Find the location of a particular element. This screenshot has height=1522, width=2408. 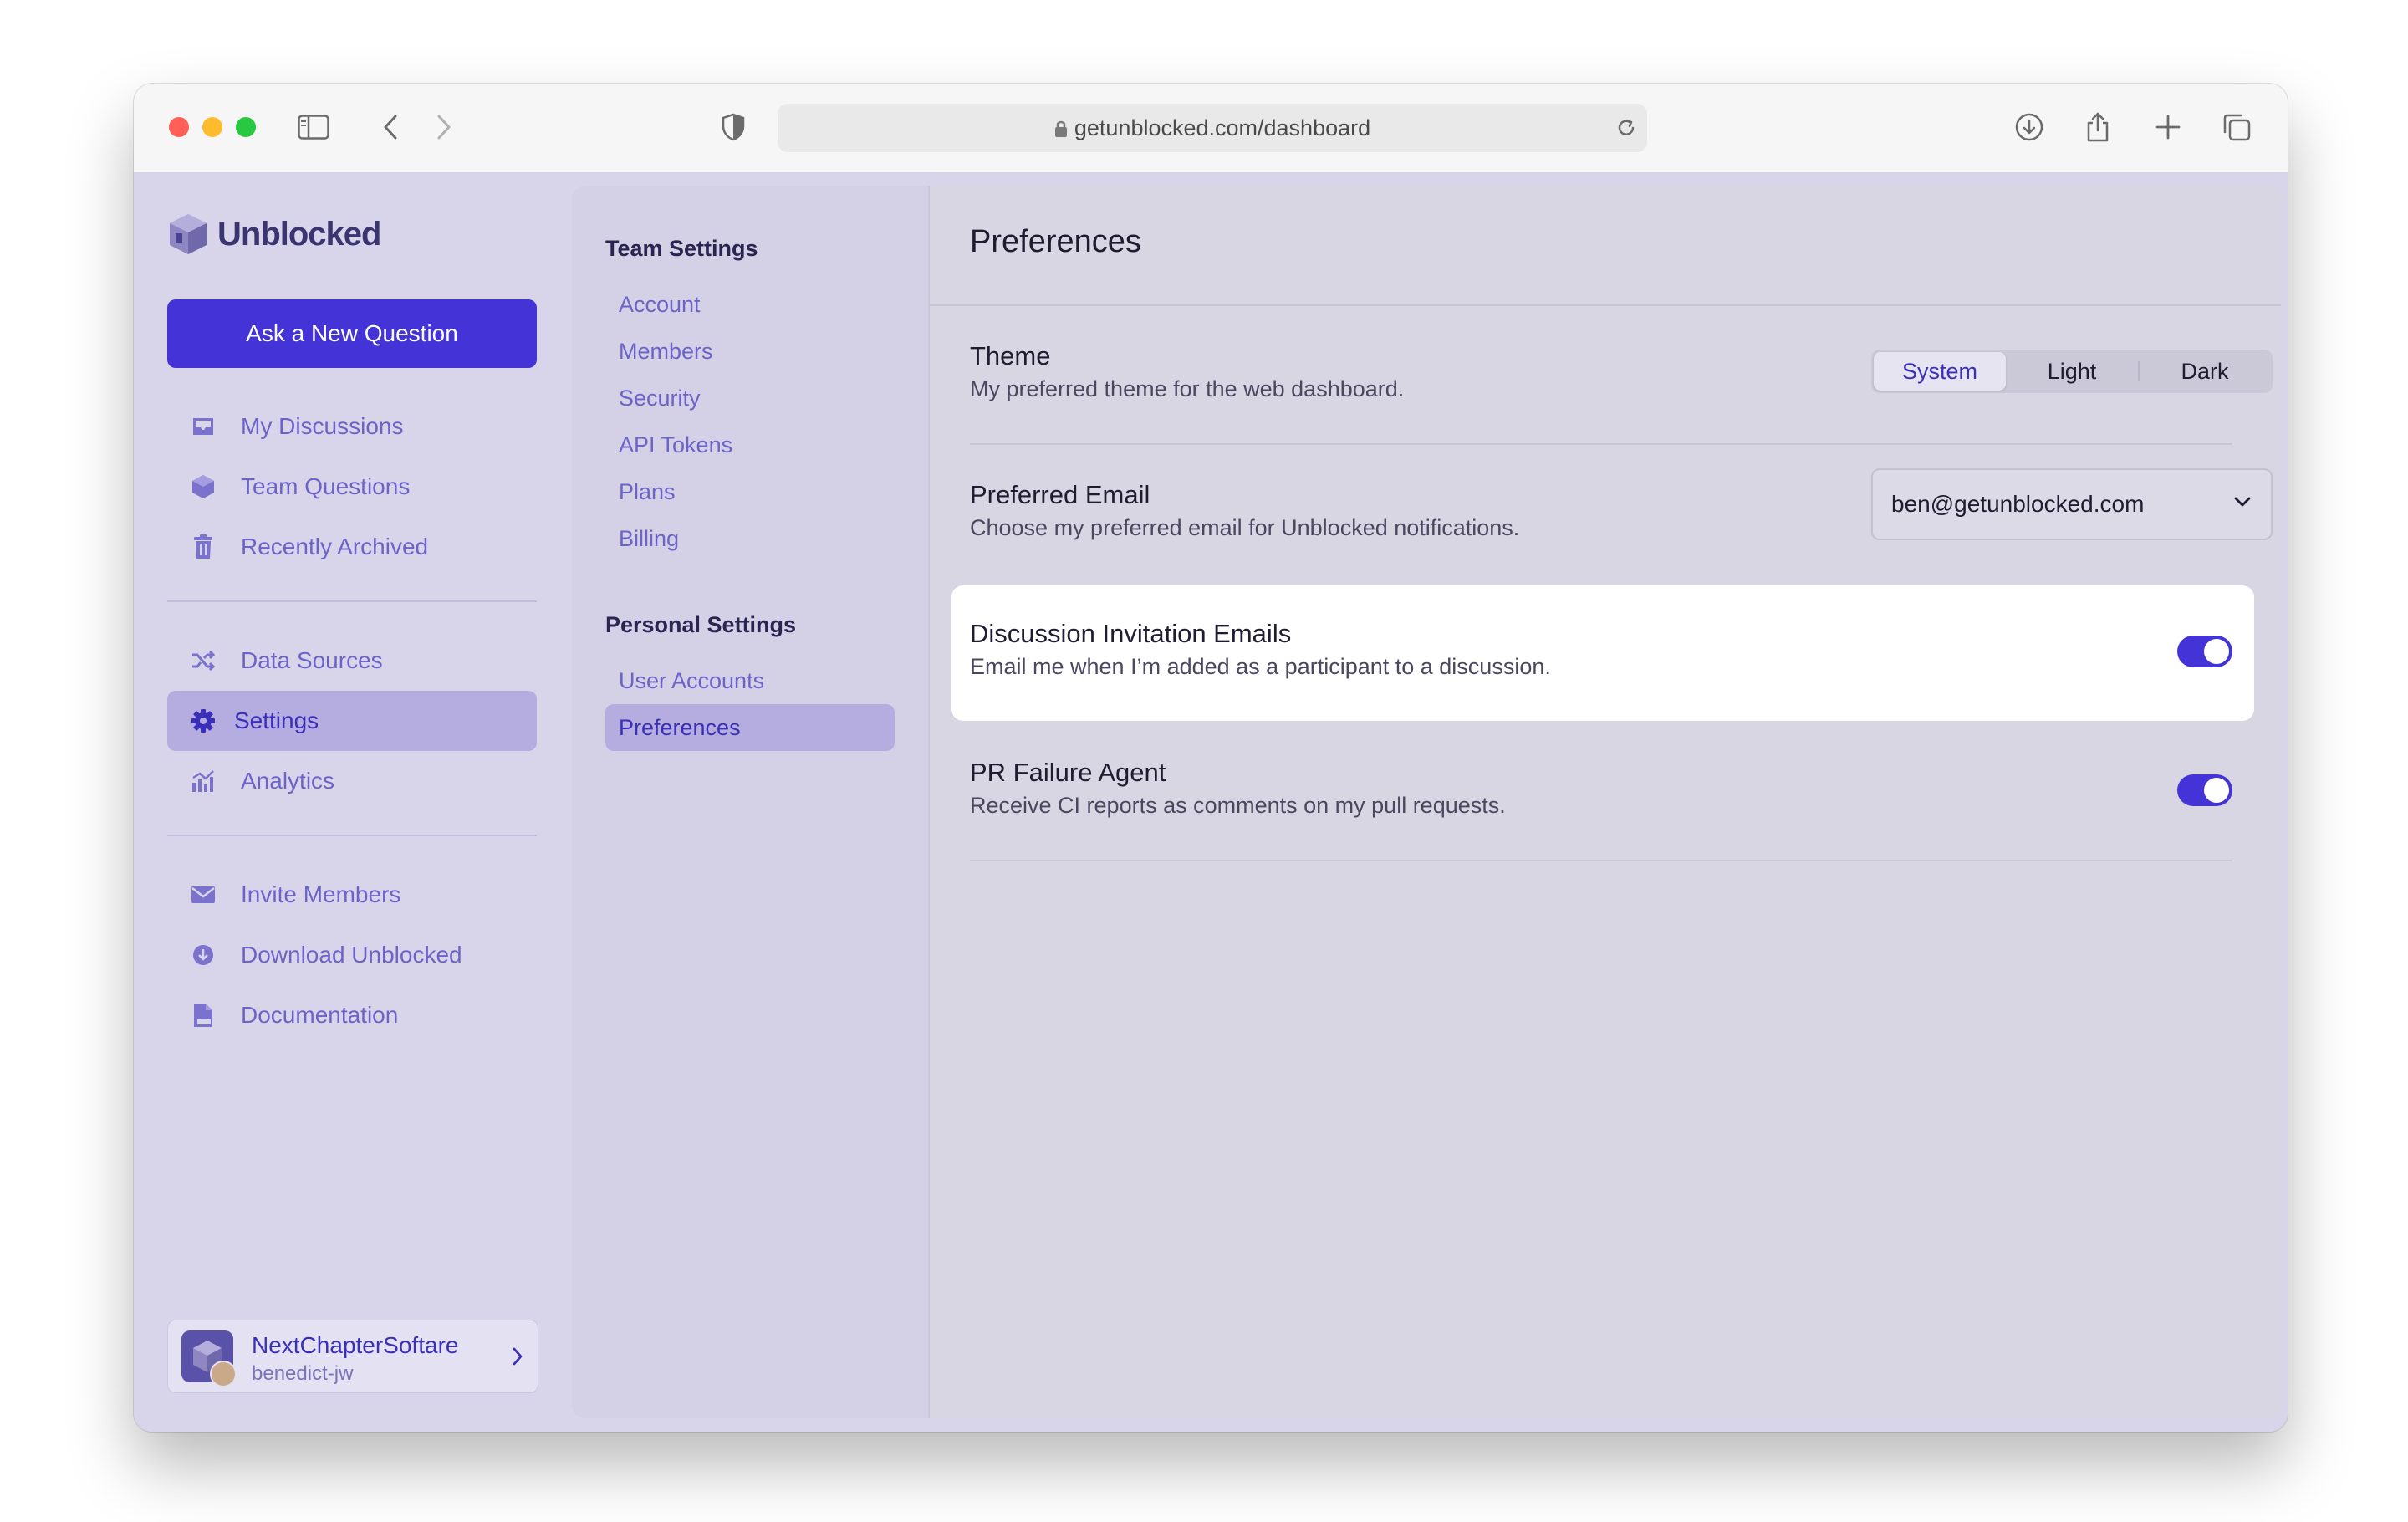

pr-agent-title: PR Failure Agent is located at coordinates (1068, 772).